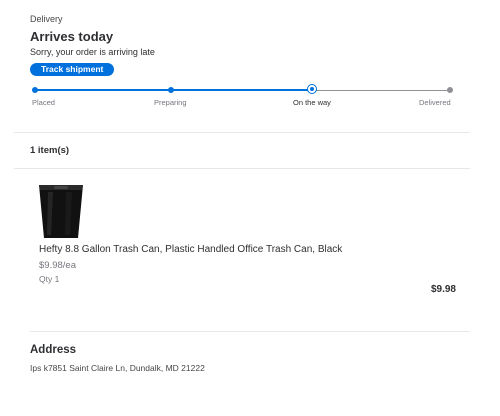  What do you see at coordinates (57, 265) in the screenshot?
I see `item-unit-price: $9.98/ea` at bounding box center [57, 265].